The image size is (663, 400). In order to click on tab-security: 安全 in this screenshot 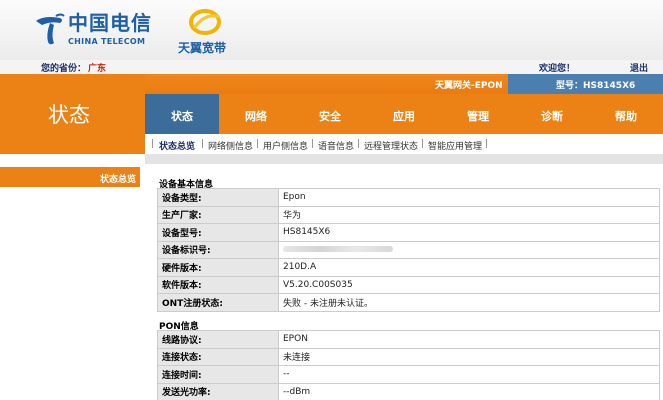, I will do `click(330, 114)`.